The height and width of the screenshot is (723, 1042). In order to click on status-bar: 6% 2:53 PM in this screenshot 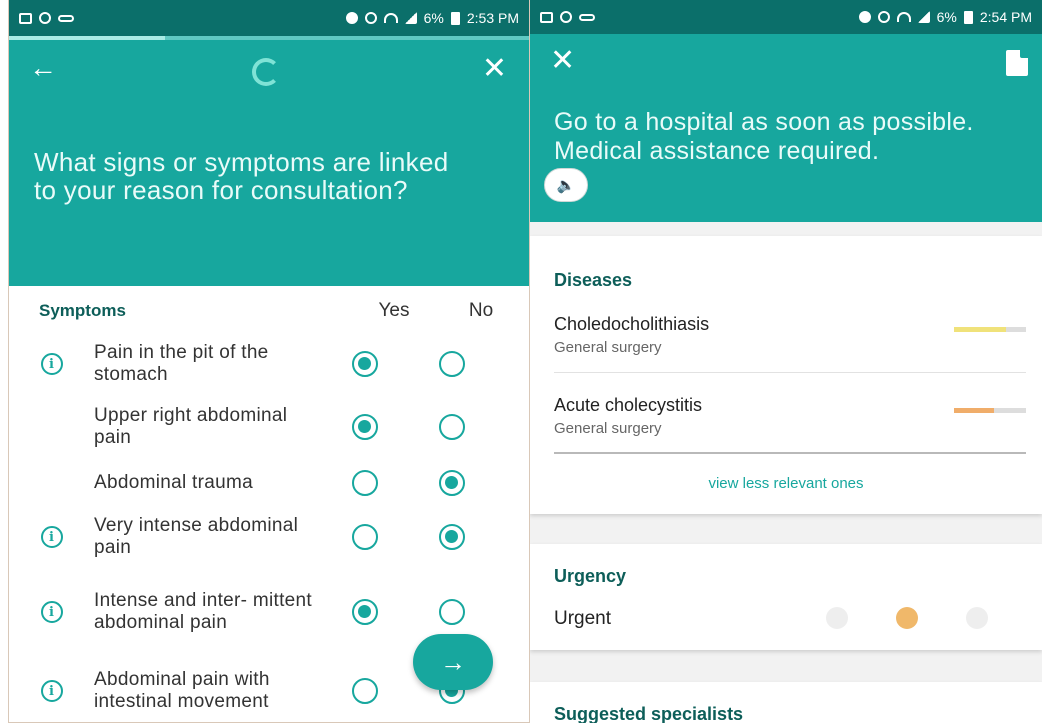, I will do `click(269, 18)`.